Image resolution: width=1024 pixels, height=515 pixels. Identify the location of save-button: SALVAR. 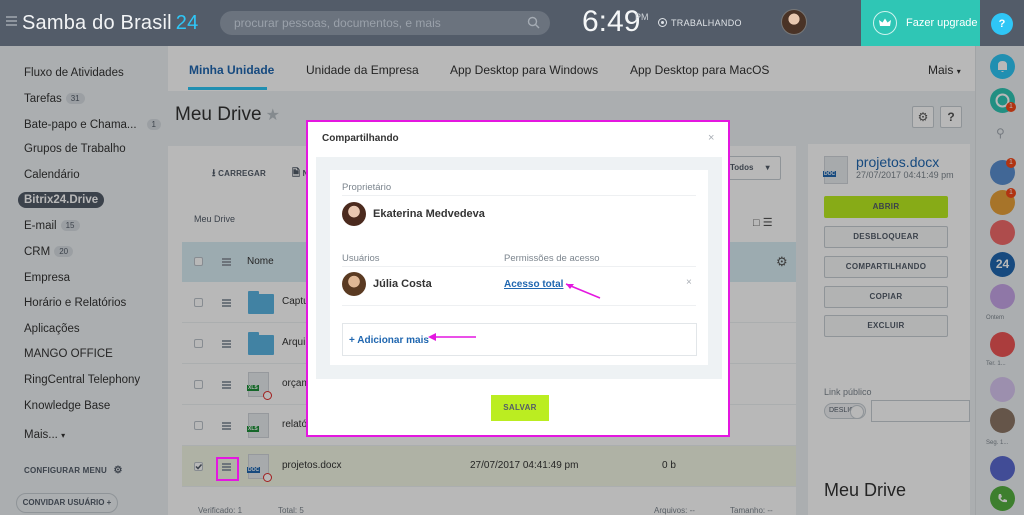
(520, 408).